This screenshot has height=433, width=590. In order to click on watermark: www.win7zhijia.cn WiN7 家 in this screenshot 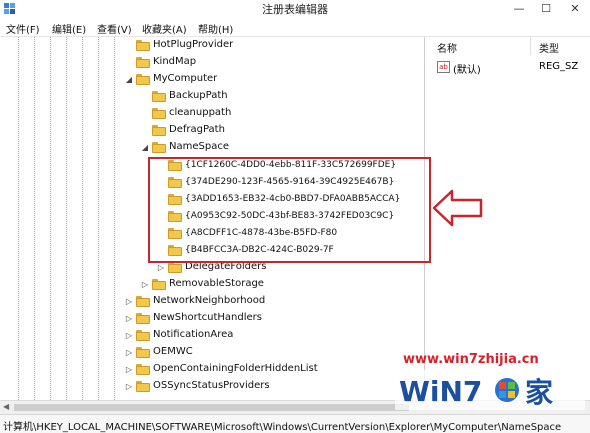, I will do `click(492, 382)`.